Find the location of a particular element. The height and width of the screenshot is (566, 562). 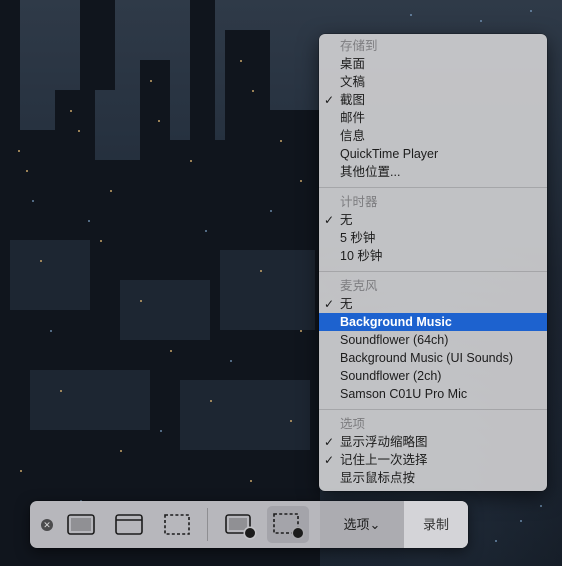

record-button: 录制 is located at coordinates (436, 524).